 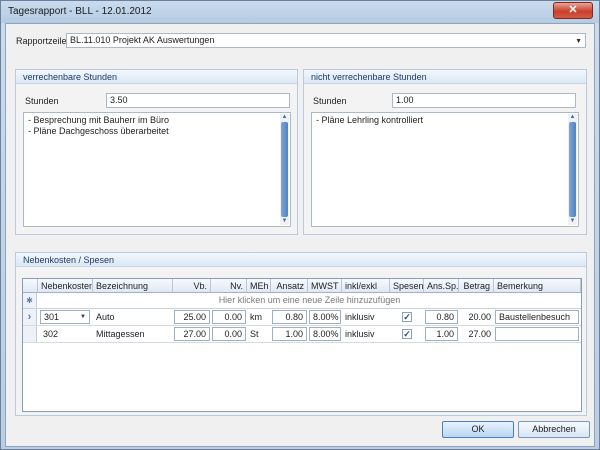 What do you see at coordinates (133, 317) in the screenshot?
I see `bezeichnung-cell: Auto` at bounding box center [133, 317].